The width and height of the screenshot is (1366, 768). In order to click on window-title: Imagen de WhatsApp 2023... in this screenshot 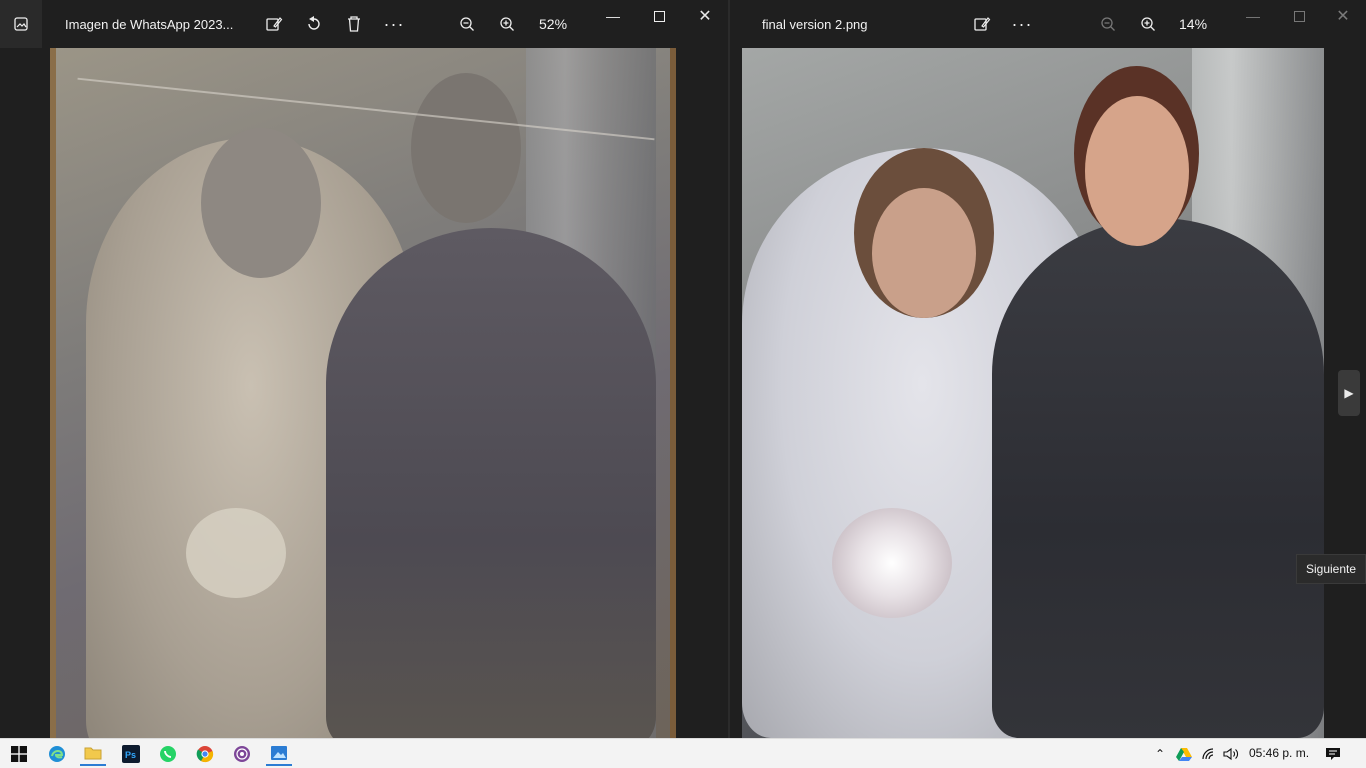, I will do `click(149, 24)`.